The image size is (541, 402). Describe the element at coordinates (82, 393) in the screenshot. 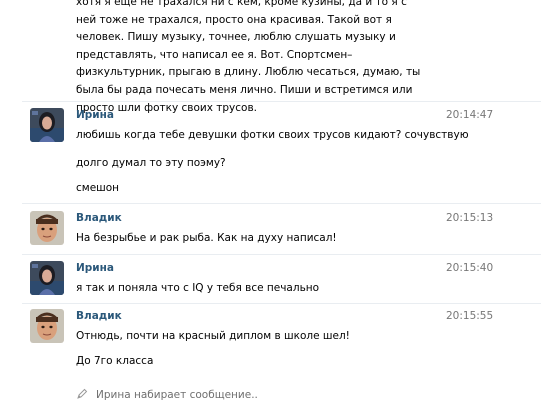

I see `pencil-icon` at that location.